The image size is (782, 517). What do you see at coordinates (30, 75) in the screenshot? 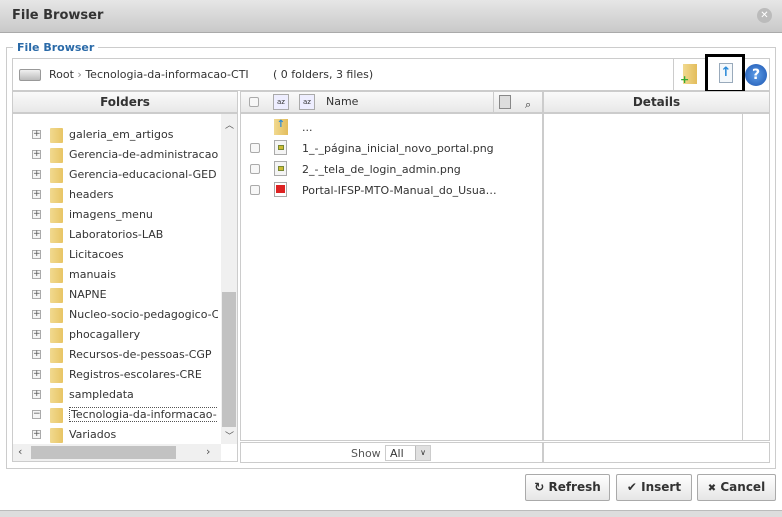
I see `drive-icon` at bounding box center [30, 75].